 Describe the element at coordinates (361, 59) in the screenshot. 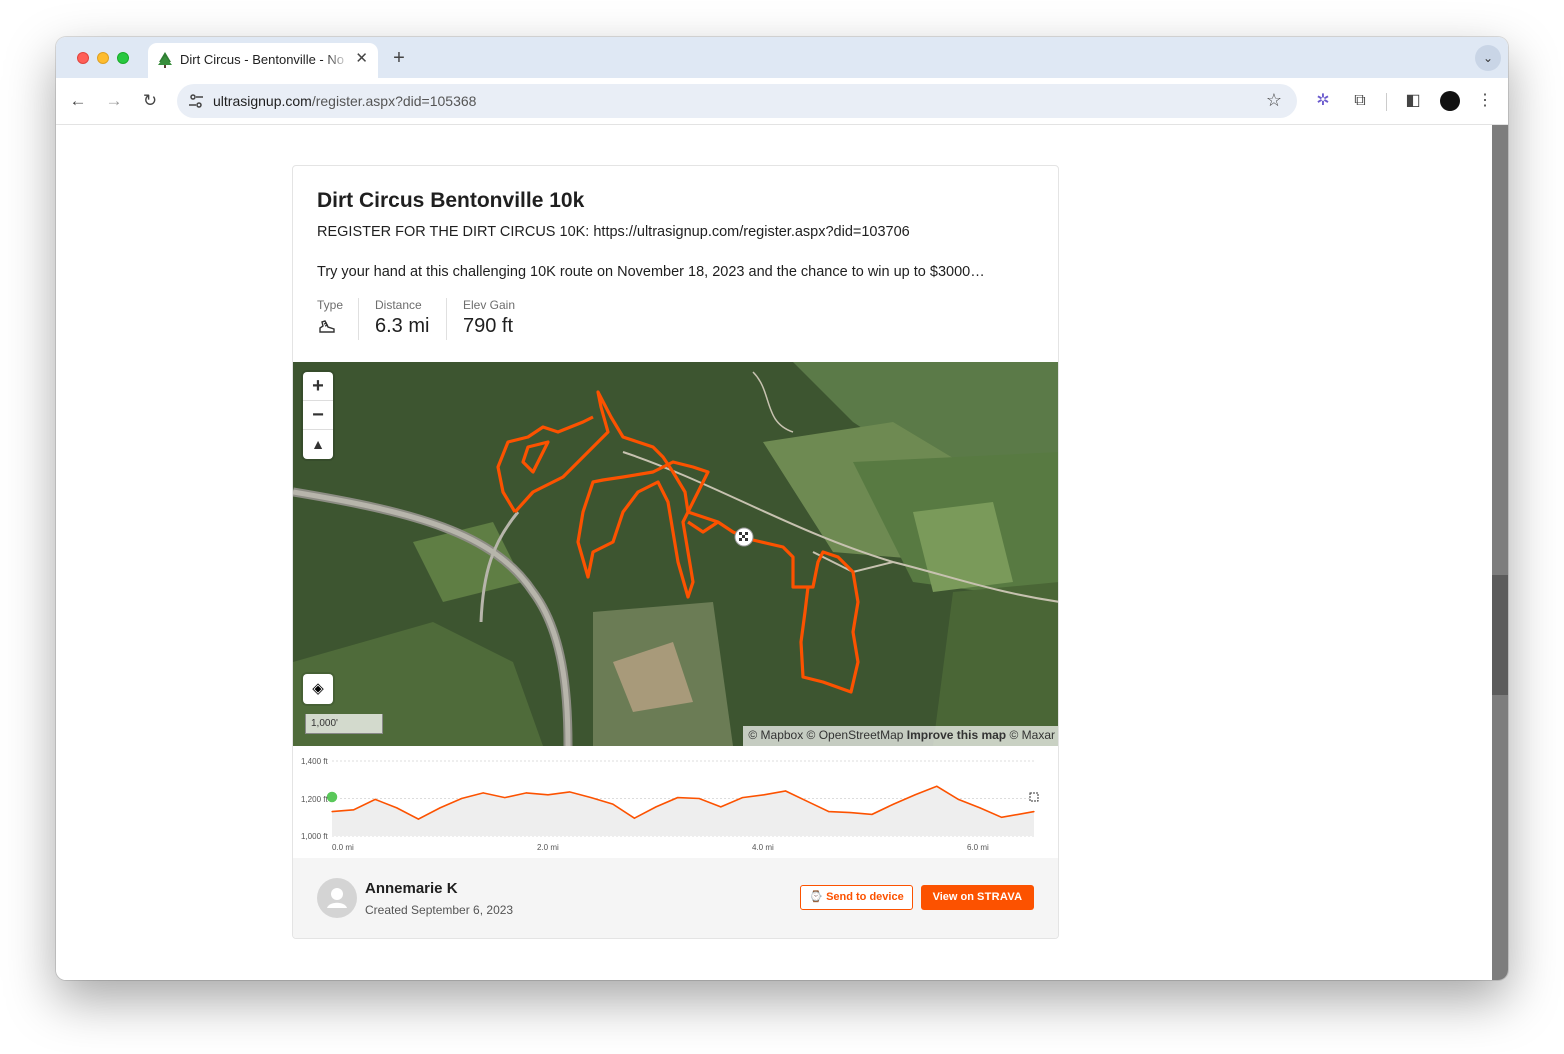

I see `tab-close-icon: ✕` at that location.